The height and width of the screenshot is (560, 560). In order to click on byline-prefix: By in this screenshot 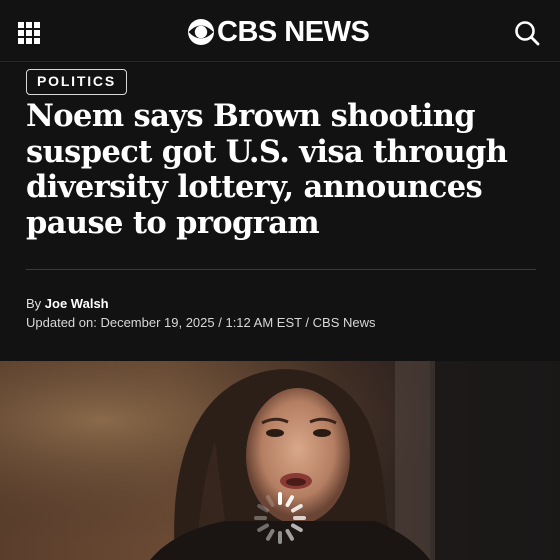, I will do `click(34, 303)`.